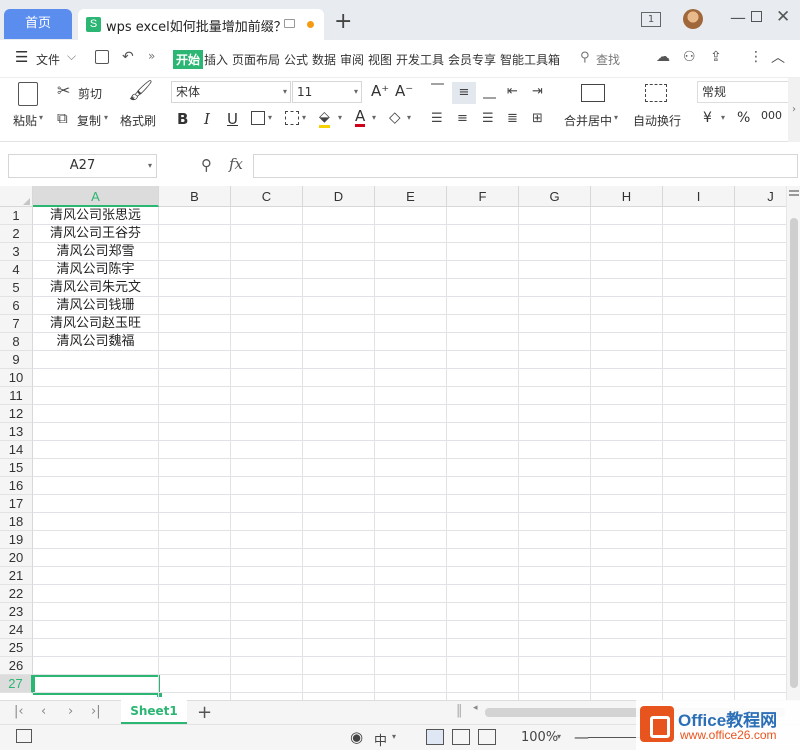 The height and width of the screenshot is (750, 800). Describe the element at coordinates (232, 119) in the screenshot. I see `underline-button: U` at that location.